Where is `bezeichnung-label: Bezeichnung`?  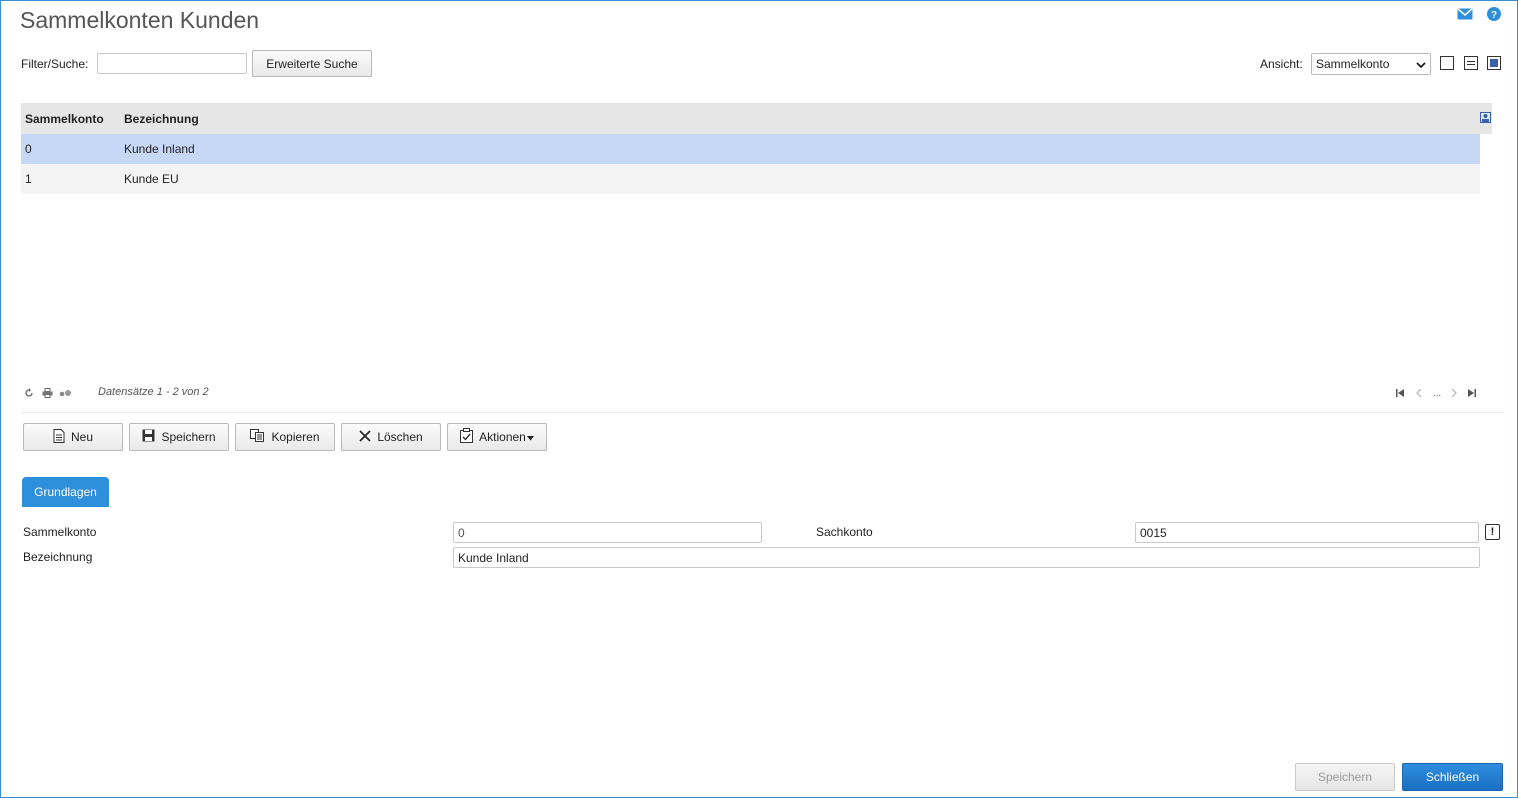 bezeichnung-label: Bezeichnung is located at coordinates (58, 557).